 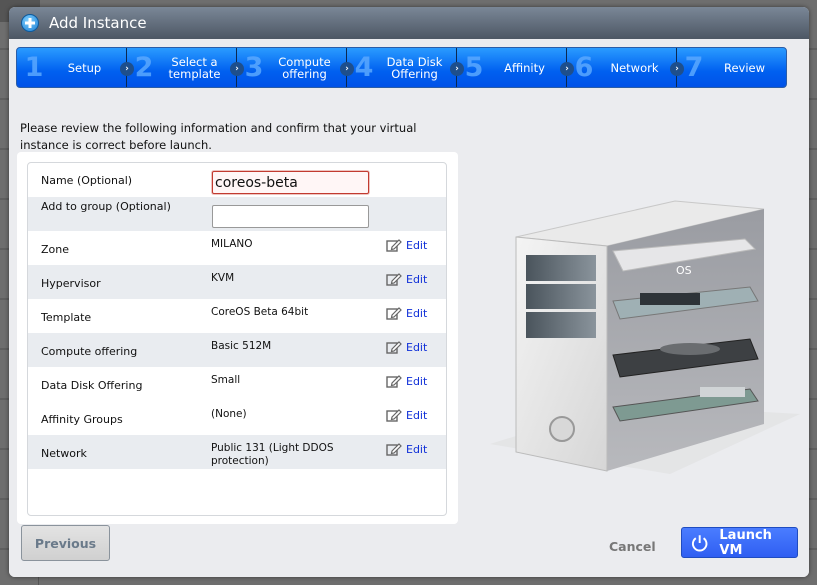 What do you see at coordinates (237, 282) in the screenshot?
I see `table-row: Hypervisor KVM Edit` at bounding box center [237, 282].